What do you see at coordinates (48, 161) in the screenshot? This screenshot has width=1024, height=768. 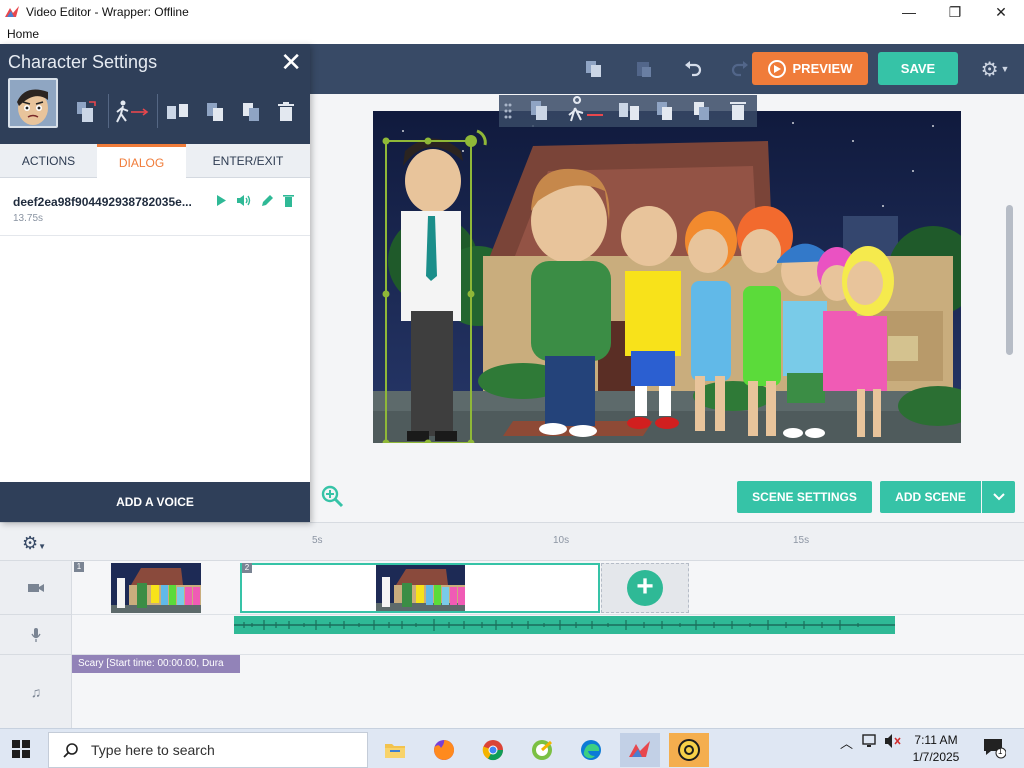 I see `tab-actions: ACTIONS` at bounding box center [48, 161].